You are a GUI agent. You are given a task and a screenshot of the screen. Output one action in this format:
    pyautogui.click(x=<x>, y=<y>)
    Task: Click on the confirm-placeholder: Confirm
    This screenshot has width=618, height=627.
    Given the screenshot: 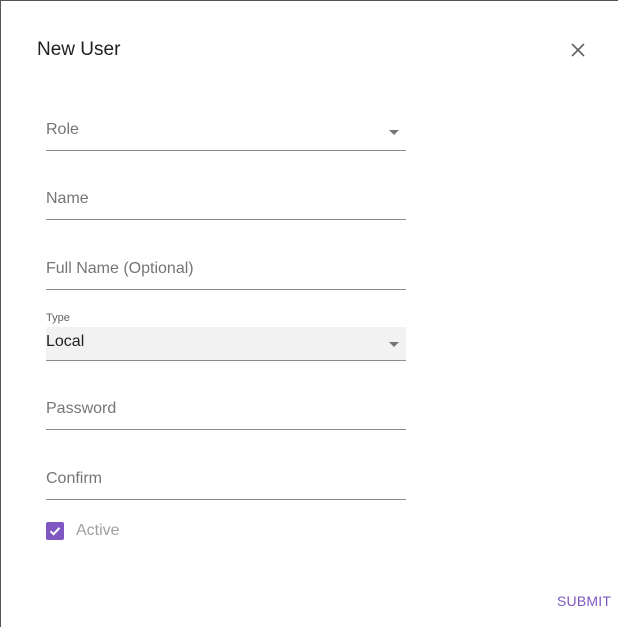 What is the action you would take?
    pyautogui.click(x=74, y=478)
    